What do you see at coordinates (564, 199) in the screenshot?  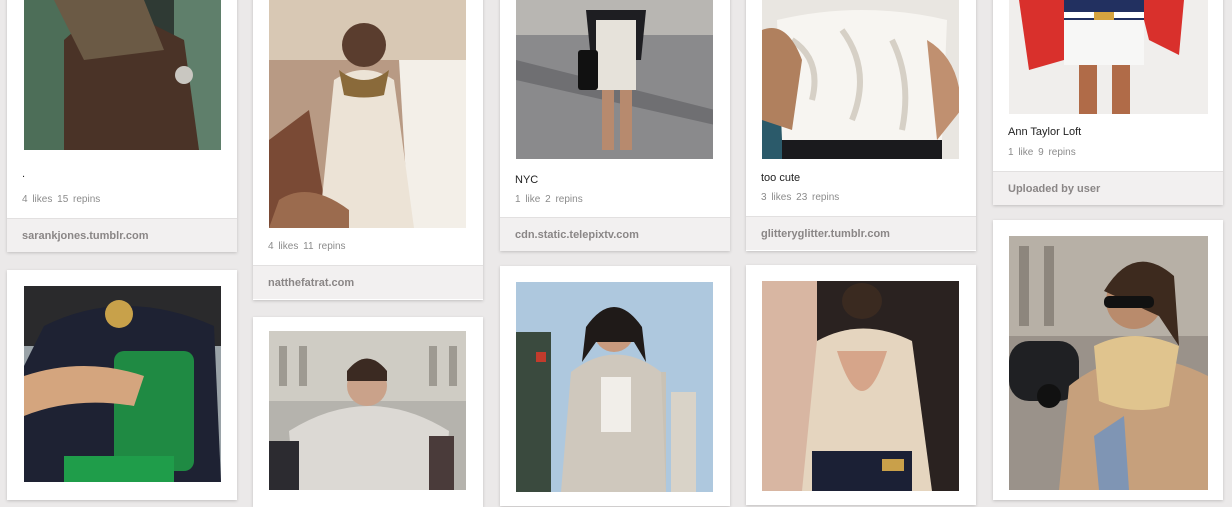 I see `repins-count: 2 repins` at bounding box center [564, 199].